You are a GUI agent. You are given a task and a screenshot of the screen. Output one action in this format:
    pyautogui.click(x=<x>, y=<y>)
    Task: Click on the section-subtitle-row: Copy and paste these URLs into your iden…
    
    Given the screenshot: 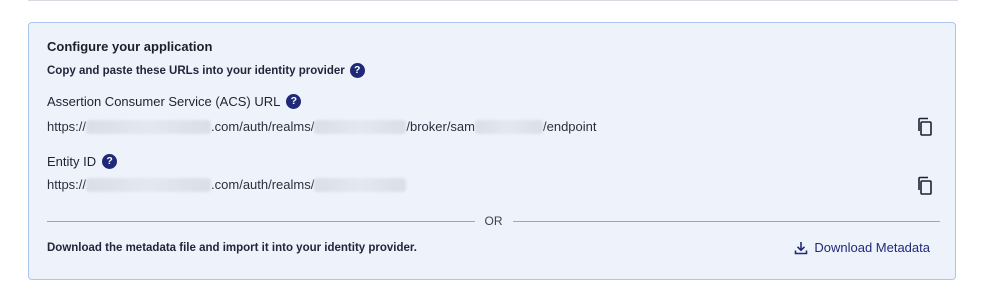 What is the action you would take?
    pyautogui.click(x=206, y=70)
    